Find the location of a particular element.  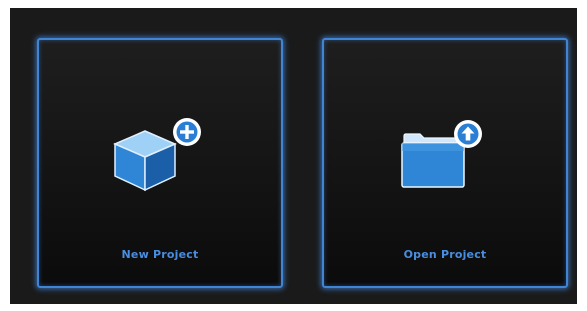

open-project-icon-group is located at coordinates (445, 160).